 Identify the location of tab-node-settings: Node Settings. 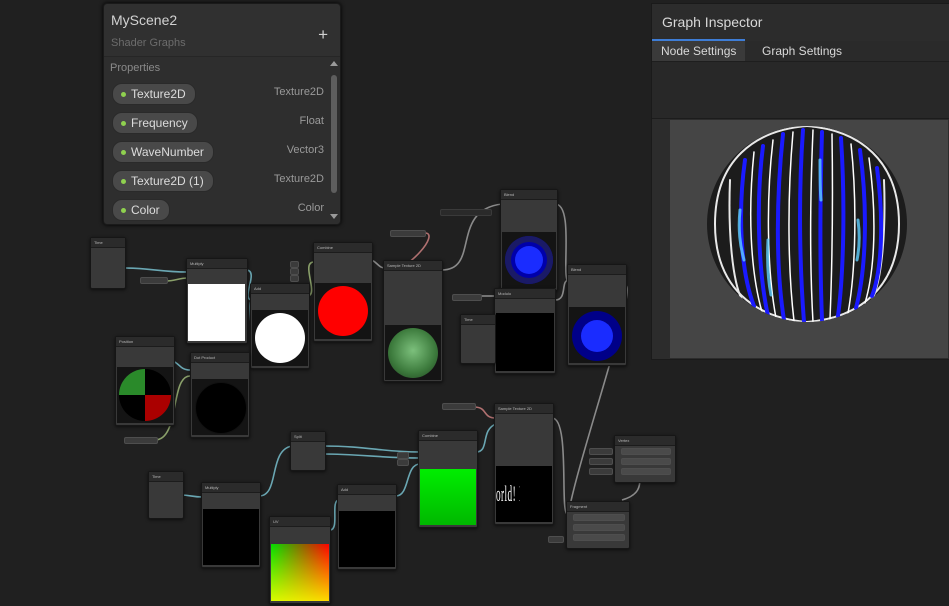
(699, 50).